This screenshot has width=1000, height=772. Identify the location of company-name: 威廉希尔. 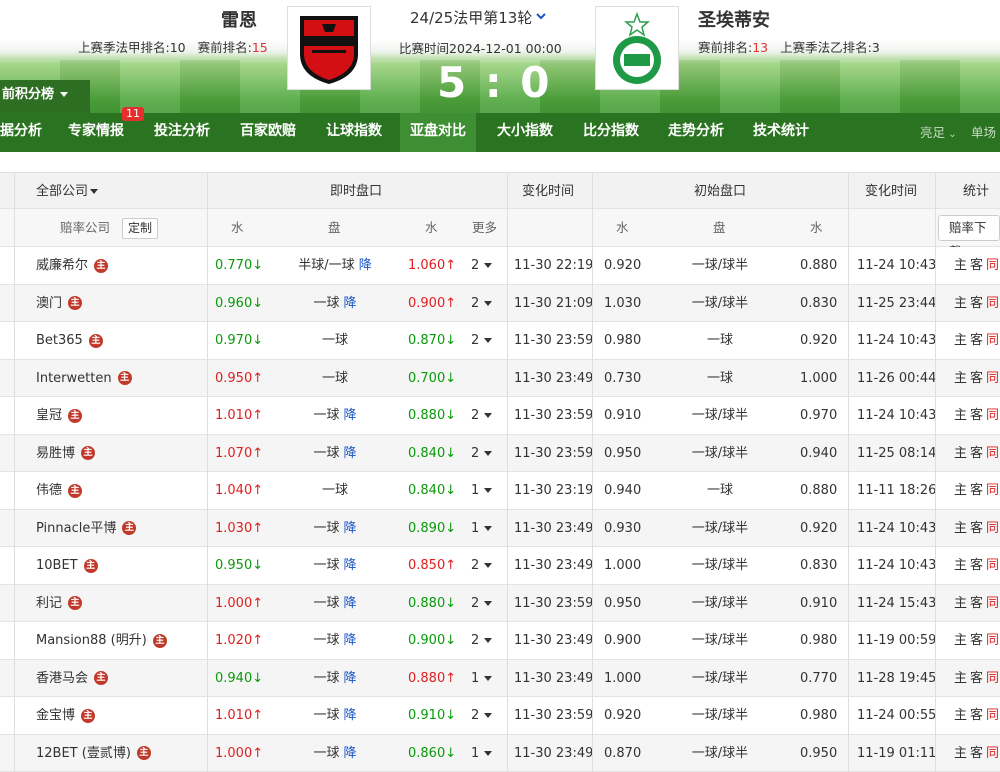
(62, 265).